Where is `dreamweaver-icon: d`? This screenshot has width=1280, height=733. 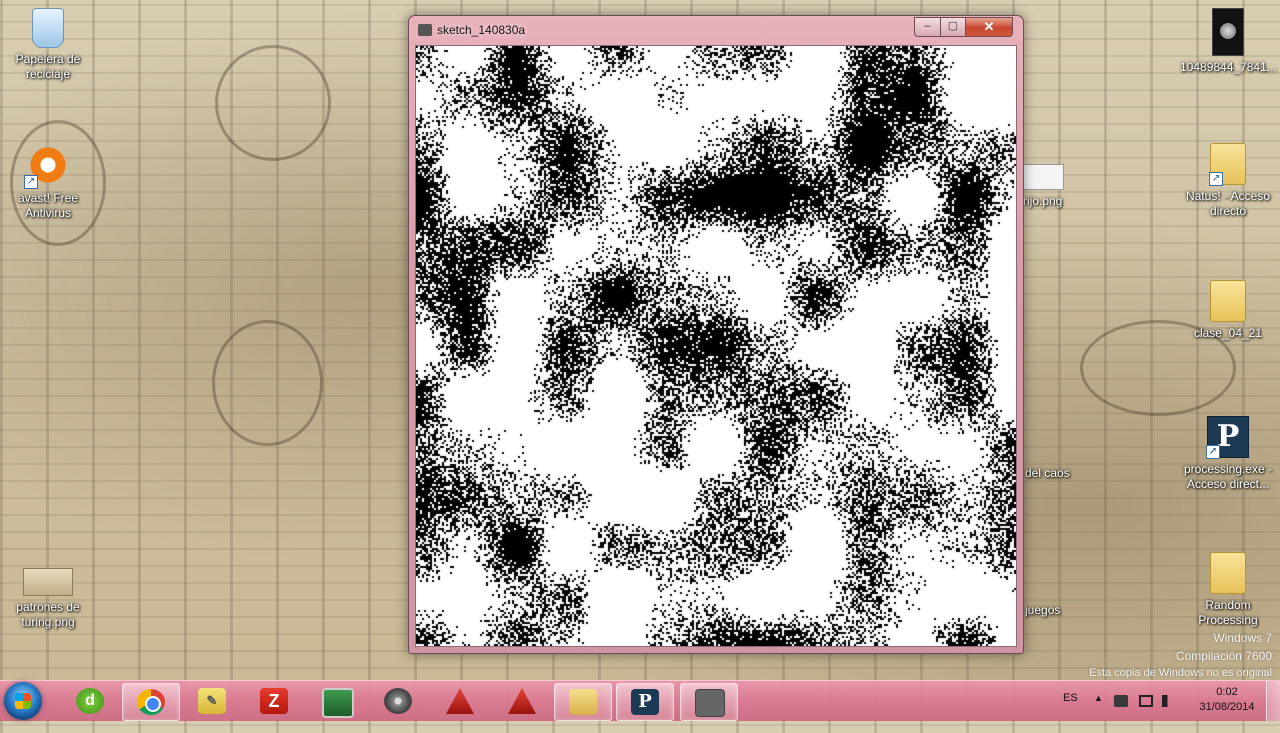
dreamweaver-icon: d is located at coordinates (90, 701).